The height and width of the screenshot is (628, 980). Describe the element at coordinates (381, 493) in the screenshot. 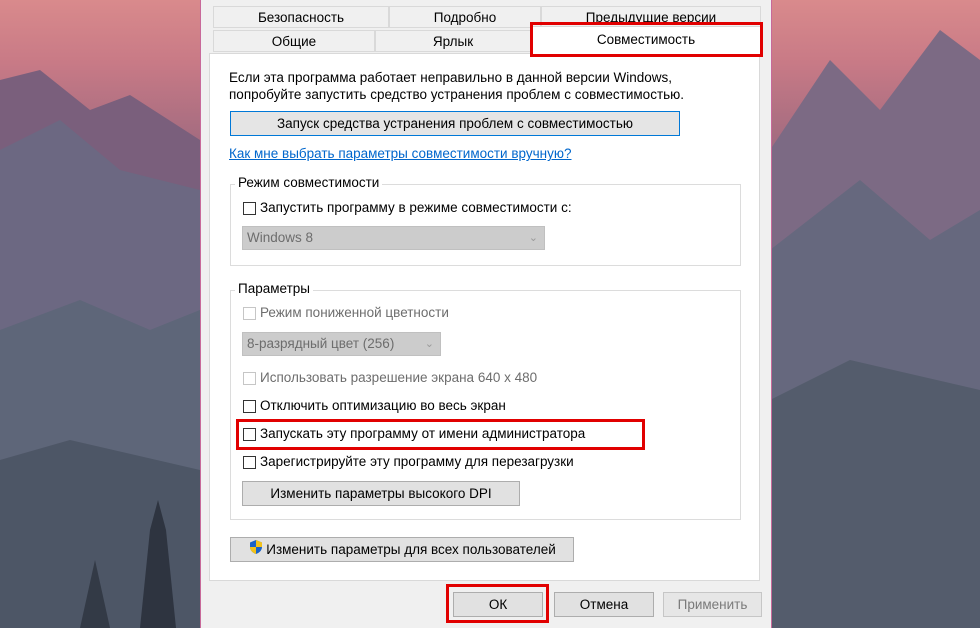

I see `high-dpi-button: Изменить параметры высокого DPI` at that location.